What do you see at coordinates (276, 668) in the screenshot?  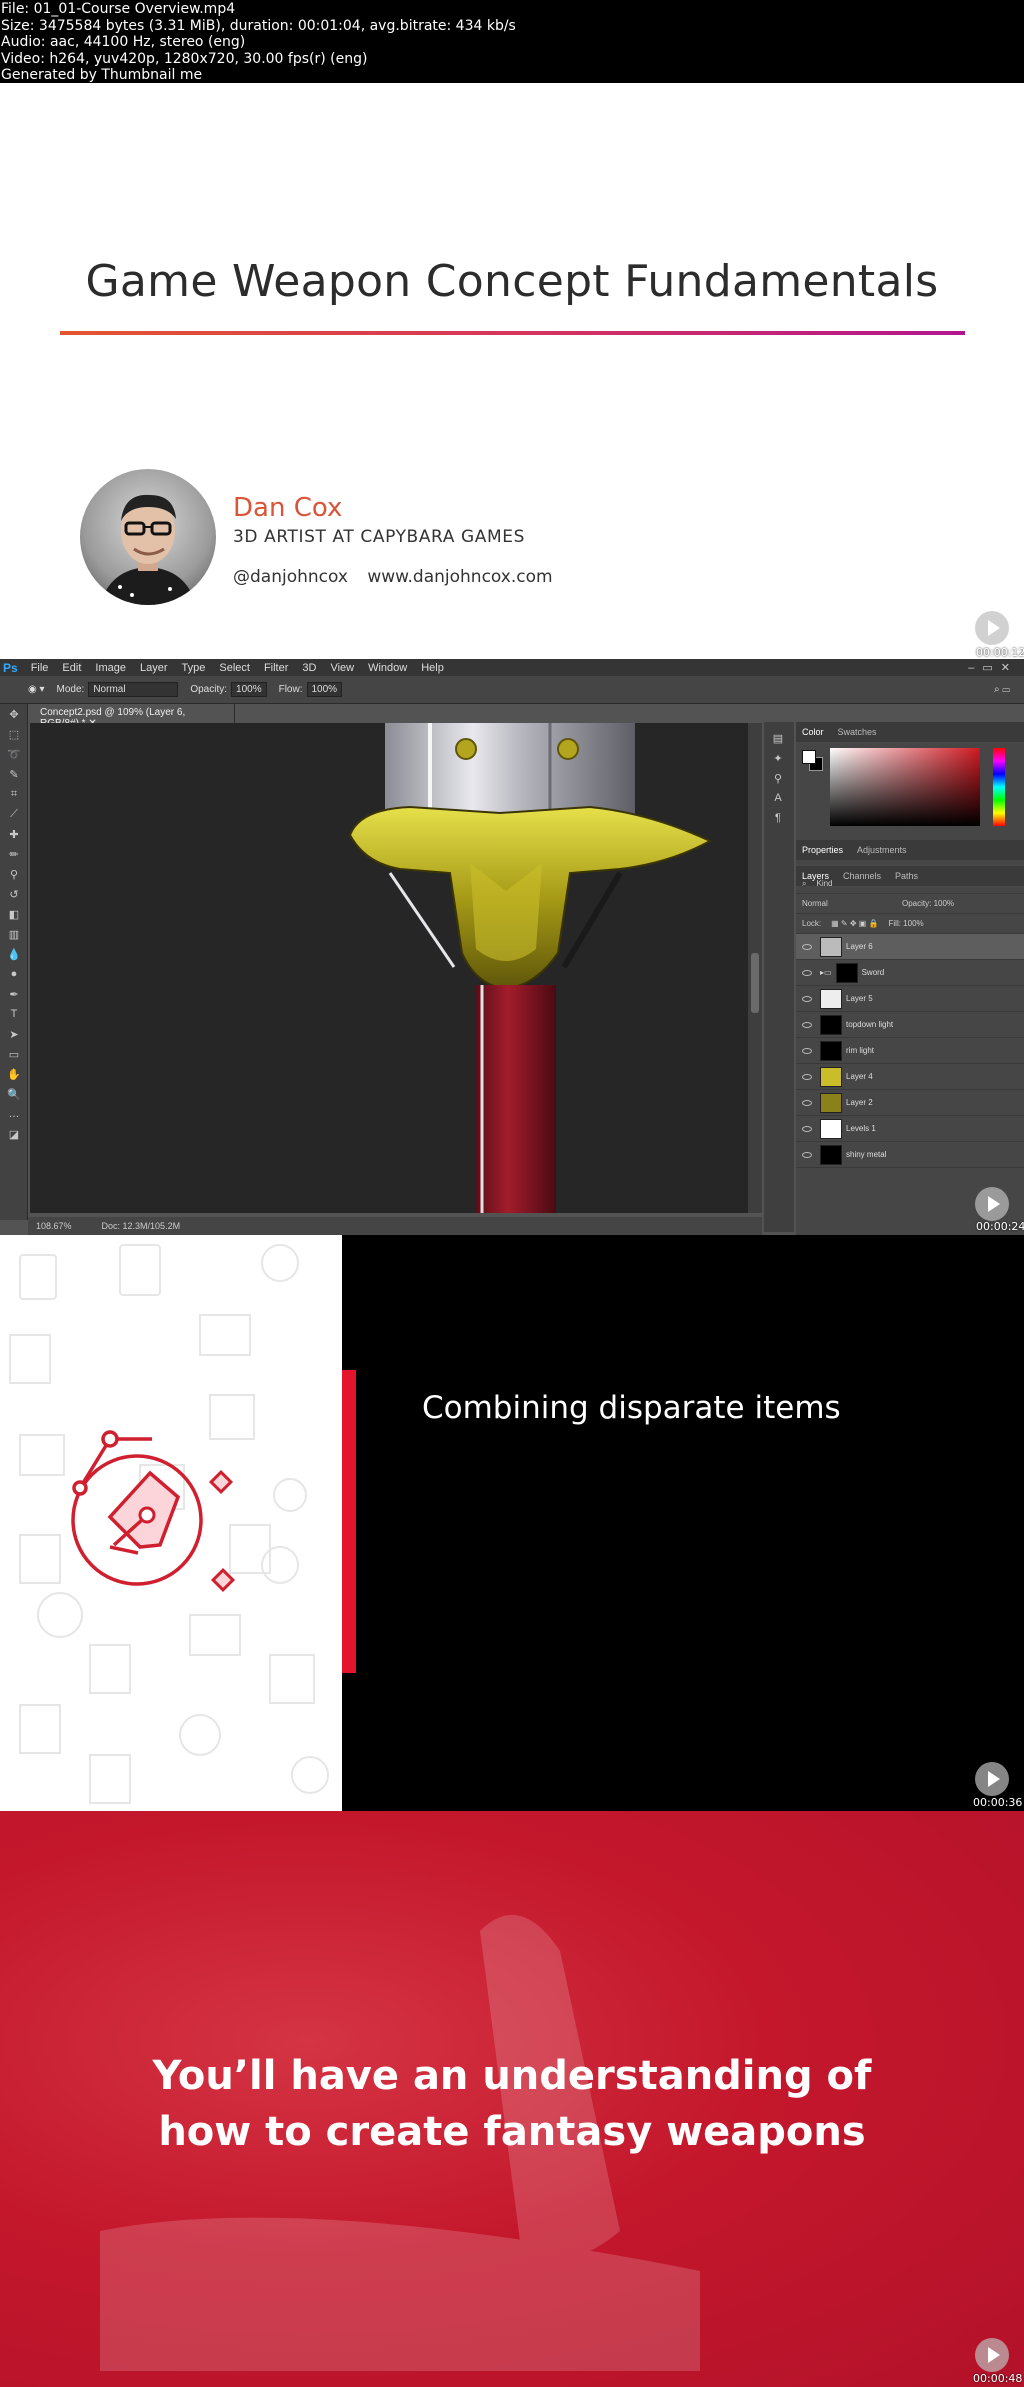 I see `menu-item-filter: Filter` at bounding box center [276, 668].